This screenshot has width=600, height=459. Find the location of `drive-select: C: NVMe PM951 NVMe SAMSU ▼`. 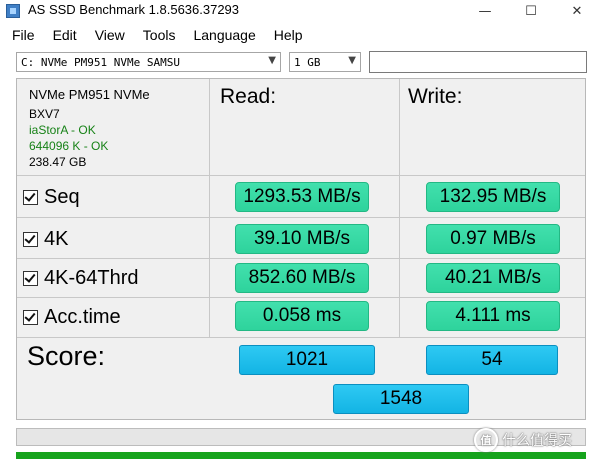

drive-select: C: NVMe PM951 NVMe SAMSU ▼ is located at coordinates (148, 62).